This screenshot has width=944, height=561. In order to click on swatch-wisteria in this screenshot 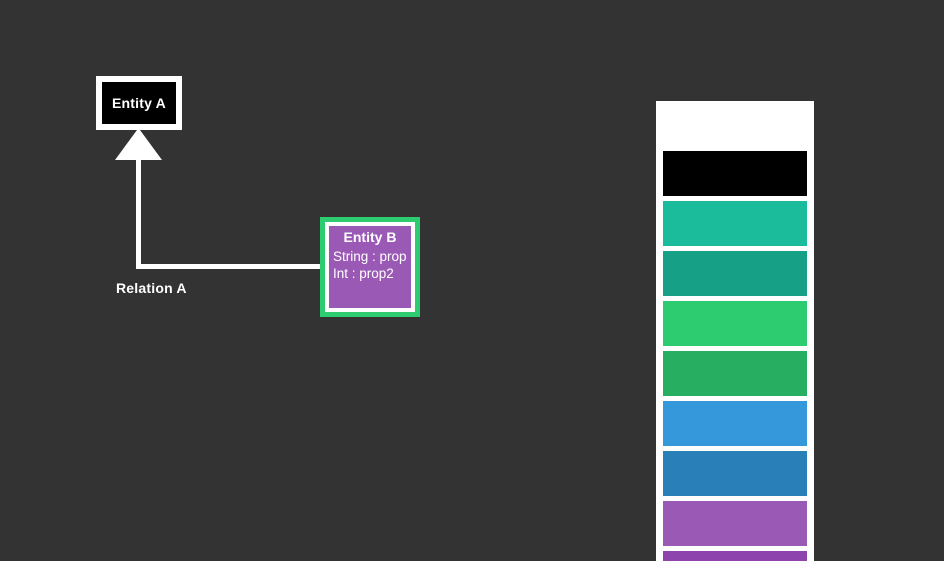, I will do `click(735, 556)`.